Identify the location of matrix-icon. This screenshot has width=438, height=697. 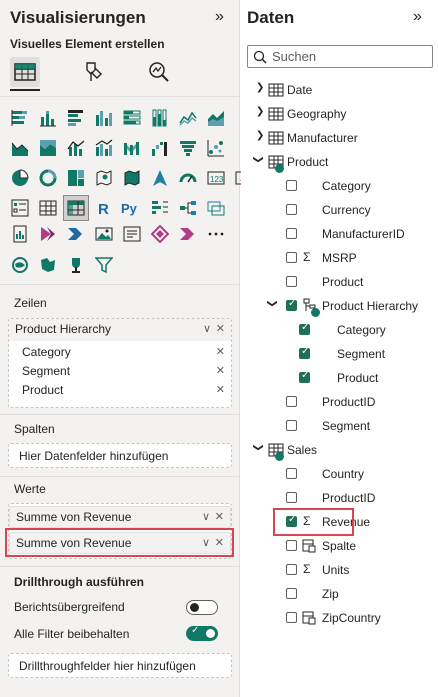
(76, 208).